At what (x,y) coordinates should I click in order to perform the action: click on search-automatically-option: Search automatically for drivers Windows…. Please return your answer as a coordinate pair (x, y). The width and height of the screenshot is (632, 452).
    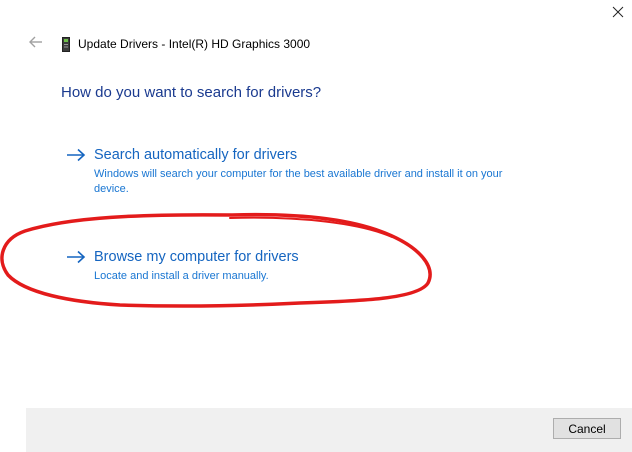
    Looking at the image, I should click on (295, 171).